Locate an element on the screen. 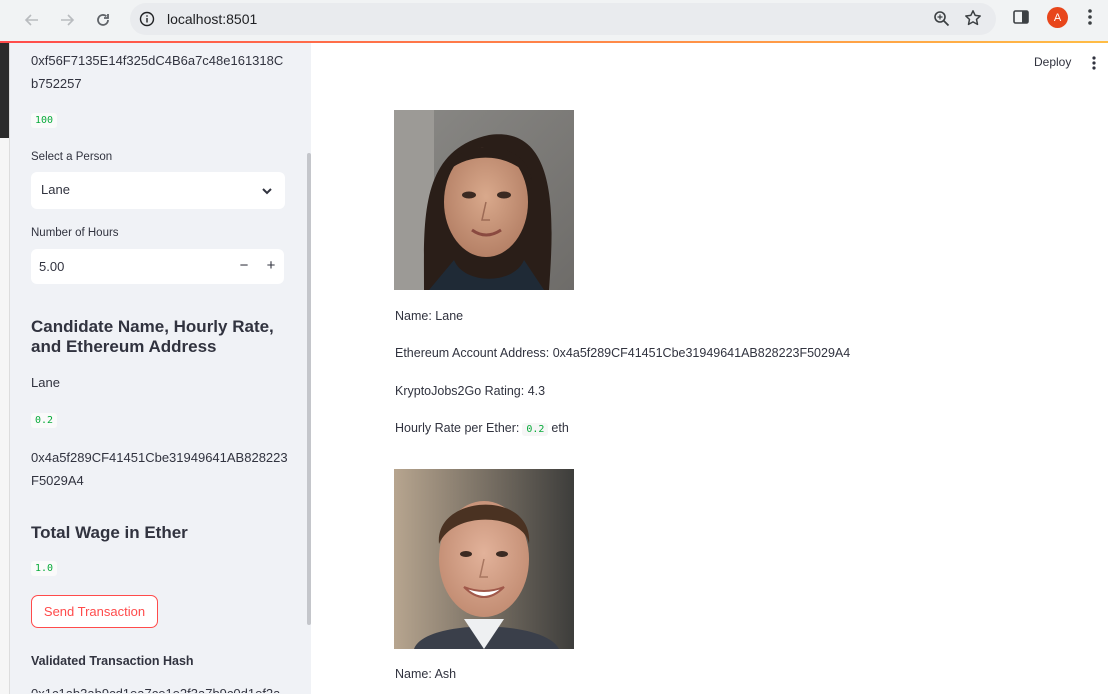 The width and height of the screenshot is (1108, 694). deploy-button: Deploy is located at coordinates (1052, 62).